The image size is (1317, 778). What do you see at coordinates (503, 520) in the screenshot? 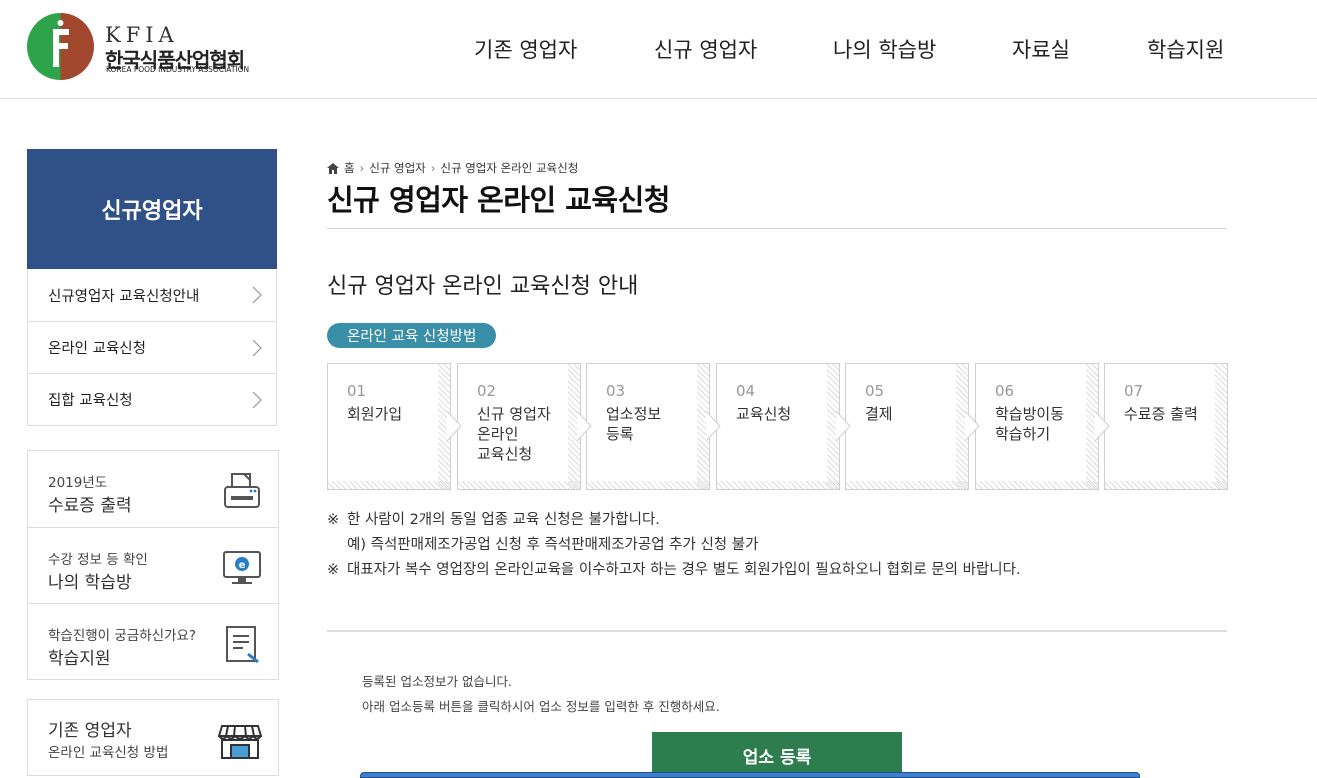
I see `notice-text: 한 사람이 2개의 동일 업종 교육 신청은 불가합니다.` at bounding box center [503, 520].